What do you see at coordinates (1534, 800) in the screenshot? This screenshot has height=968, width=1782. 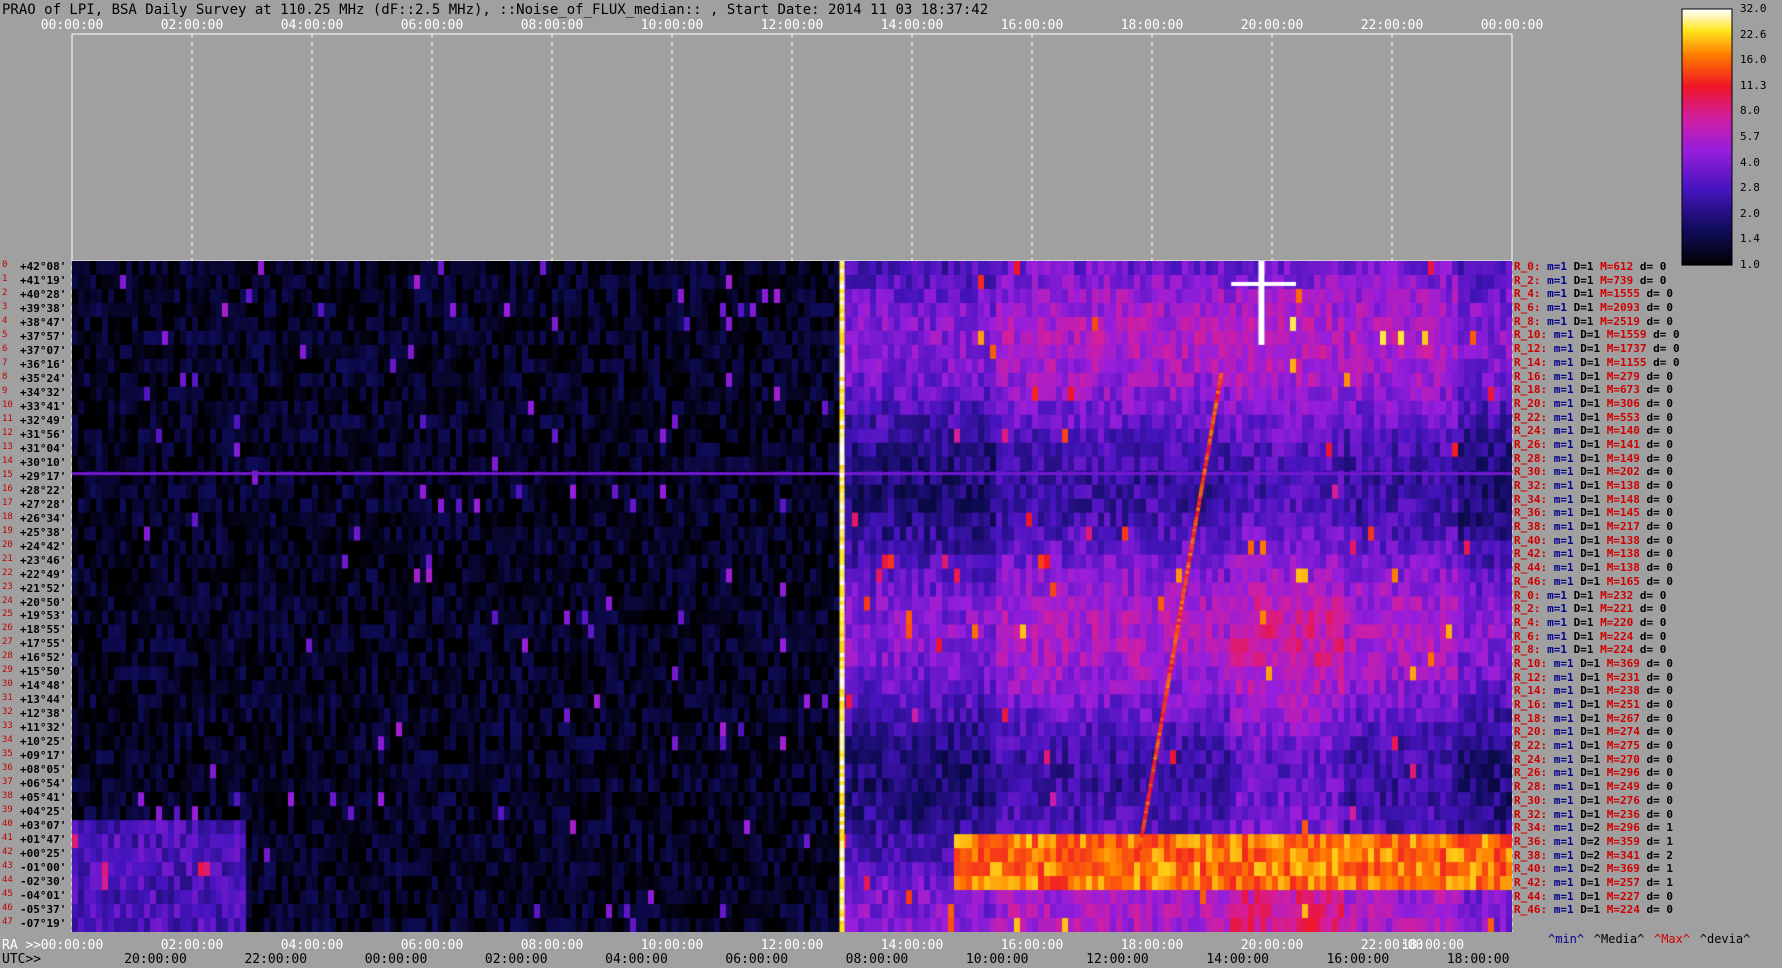 I see `row-stat-field: R_30:` at bounding box center [1534, 800].